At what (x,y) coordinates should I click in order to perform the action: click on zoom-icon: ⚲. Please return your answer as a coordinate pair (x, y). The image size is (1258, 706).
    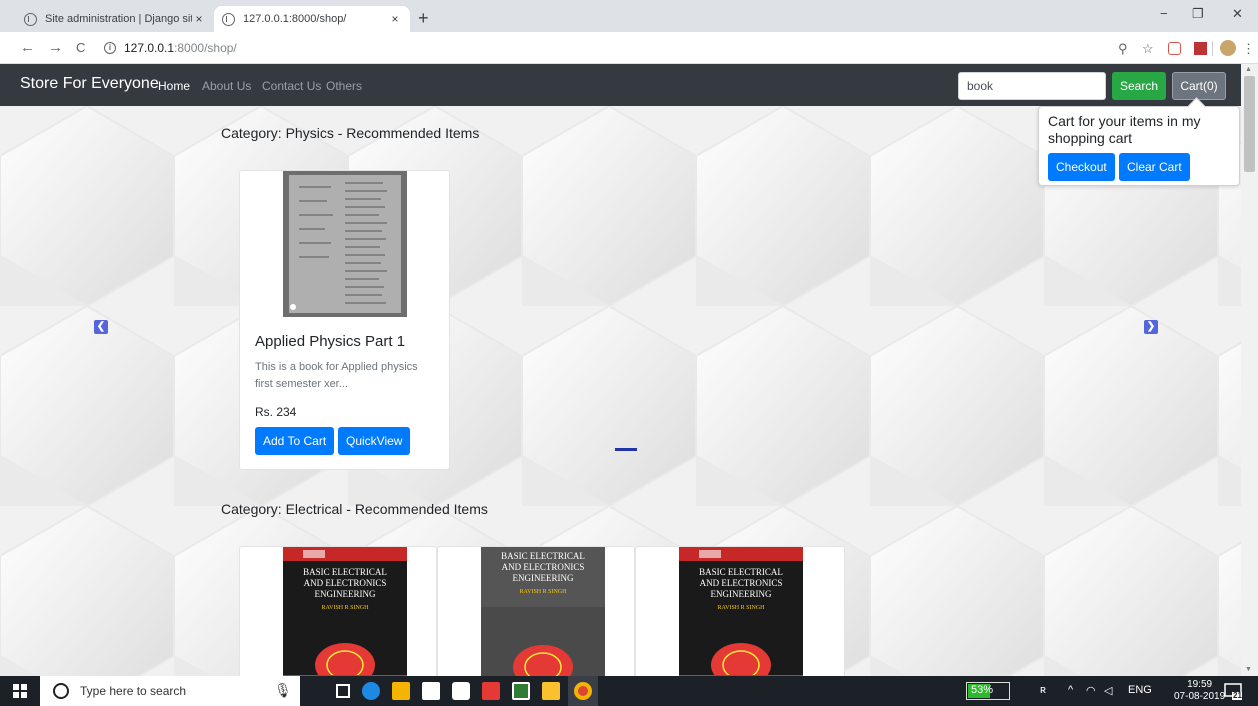
    Looking at the image, I should click on (1123, 49).